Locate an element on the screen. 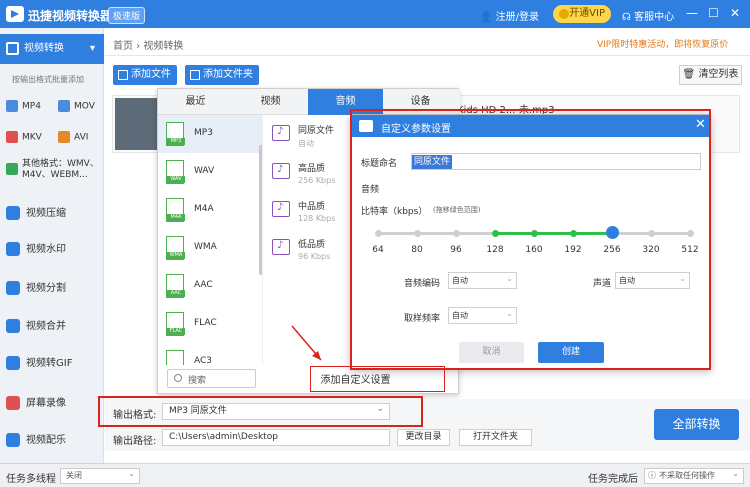 The height and width of the screenshot is (487, 750). compress-icon is located at coordinates (13, 213).